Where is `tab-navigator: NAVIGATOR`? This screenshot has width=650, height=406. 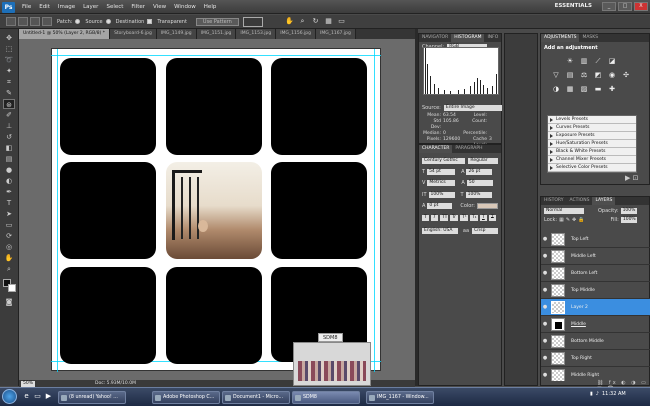 tab-navigator: NAVIGATOR is located at coordinates (435, 38).